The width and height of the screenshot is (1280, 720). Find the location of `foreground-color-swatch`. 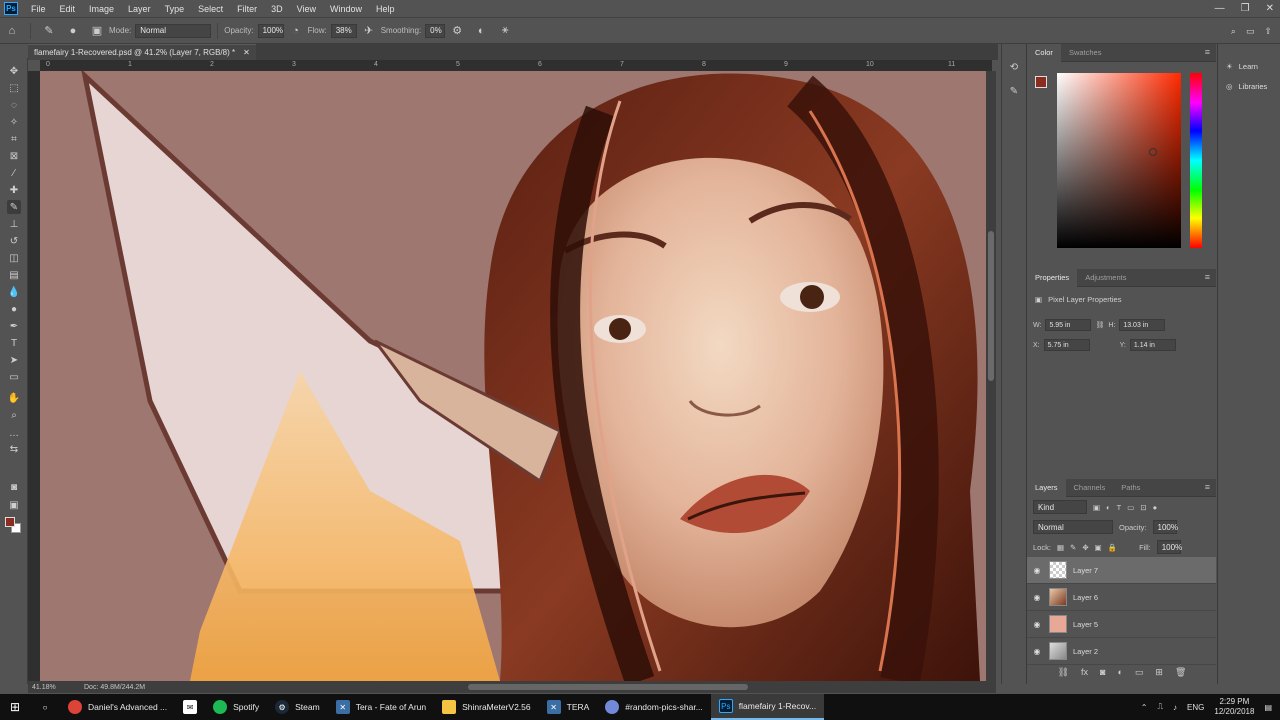

foreground-color-swatch is located at coordinates (10, 522).